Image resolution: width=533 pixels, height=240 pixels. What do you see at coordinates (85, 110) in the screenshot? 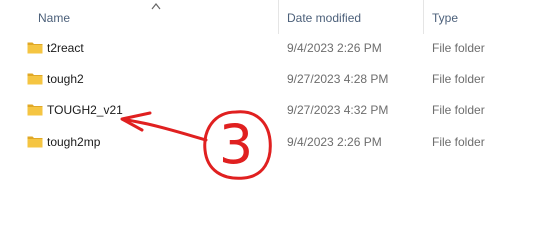
I see `file-name: TOUGH2_v21` at bounding box center [85, 110].